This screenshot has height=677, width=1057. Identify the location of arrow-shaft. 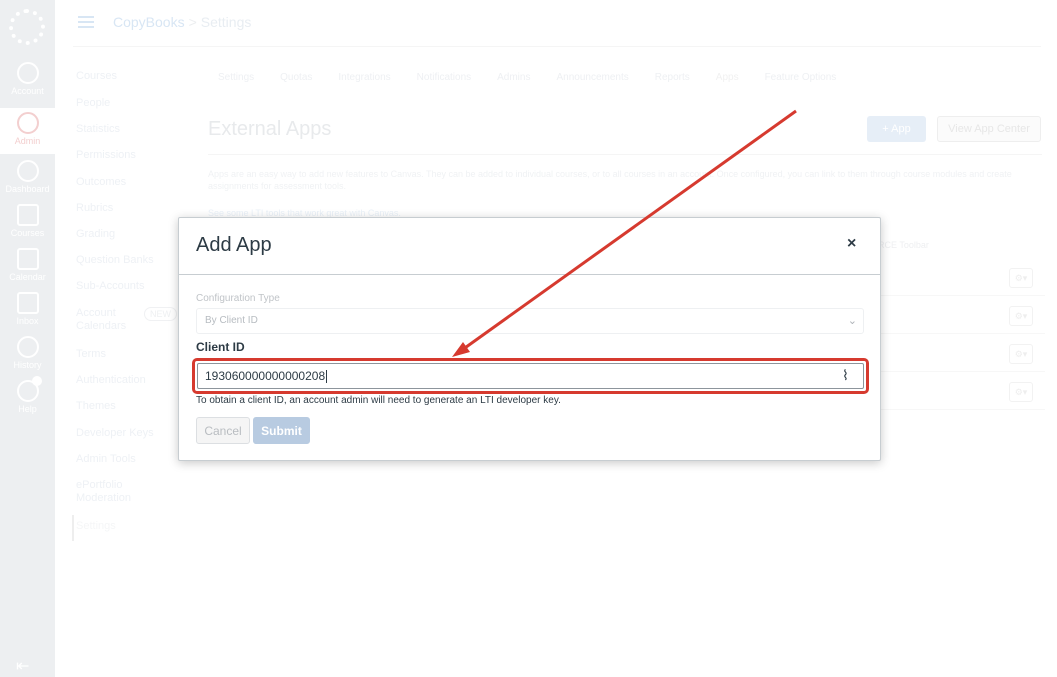
(629, 230).